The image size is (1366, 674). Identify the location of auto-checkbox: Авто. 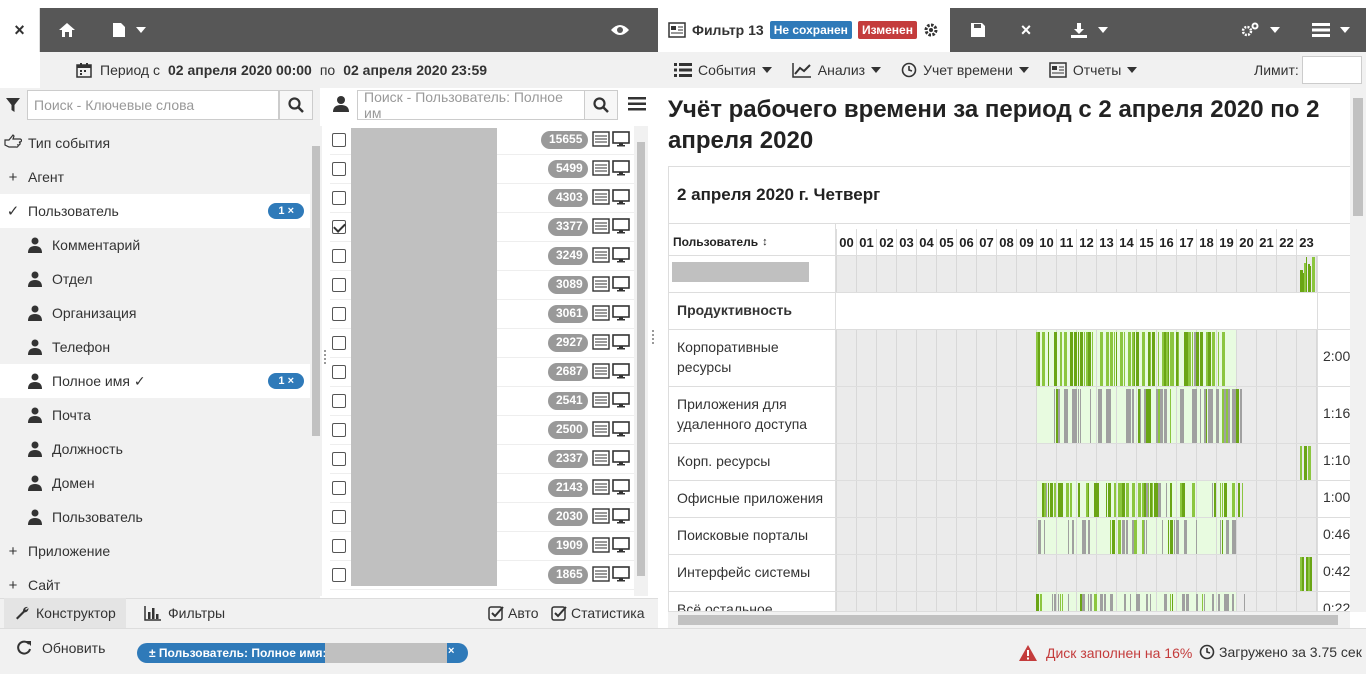
(513, 613).